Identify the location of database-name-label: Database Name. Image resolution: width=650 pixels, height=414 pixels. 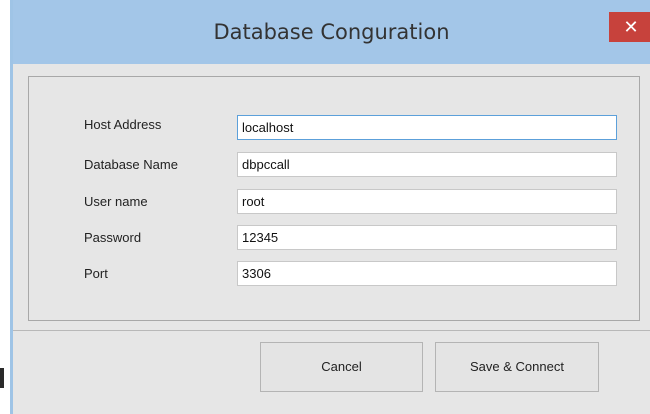
(131, 164).